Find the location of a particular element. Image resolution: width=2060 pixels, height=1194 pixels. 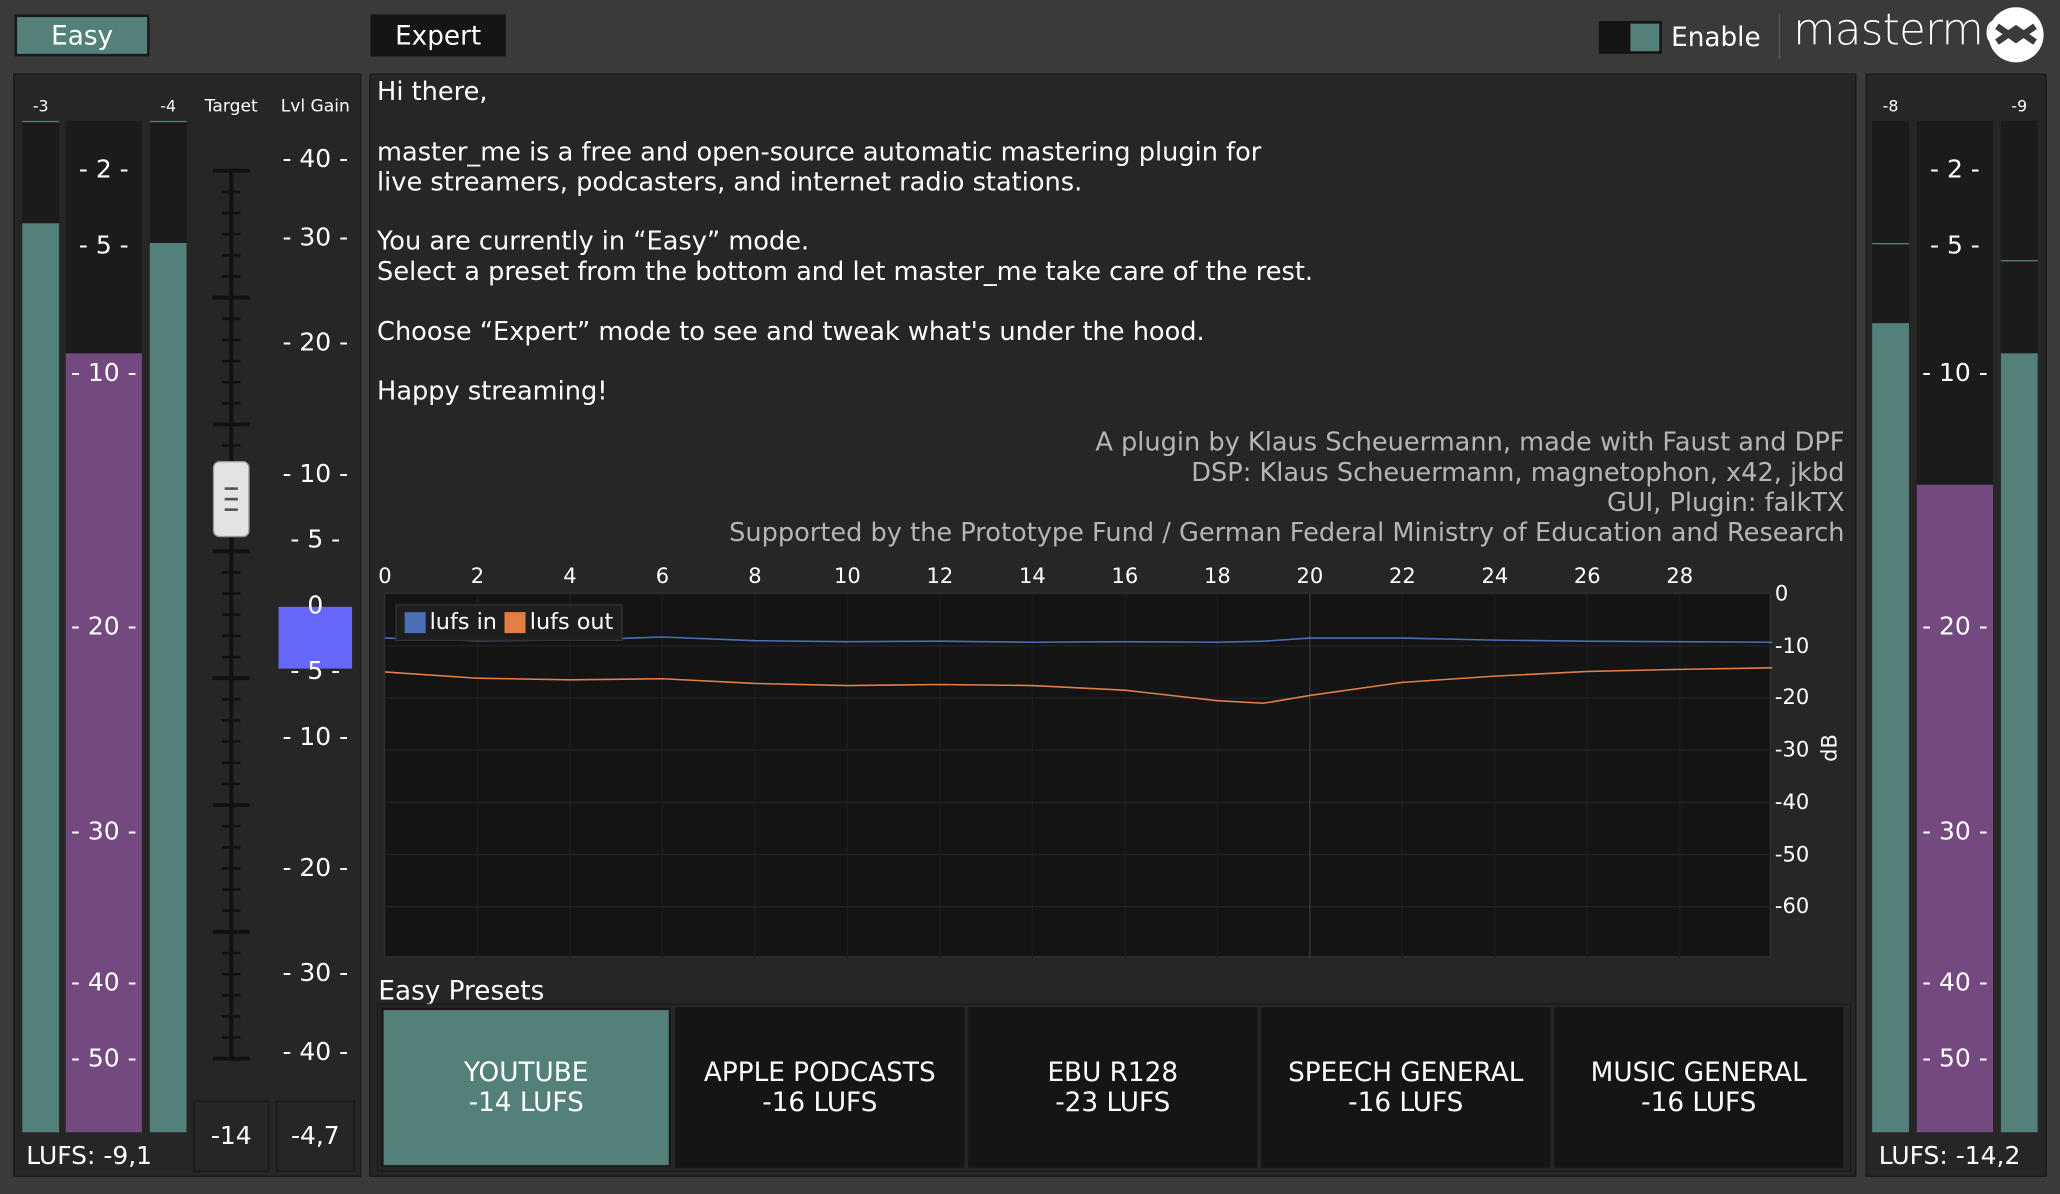

preset-youtube: YOUTUBE -14 LUFS is located at coordinates (526, 1087).